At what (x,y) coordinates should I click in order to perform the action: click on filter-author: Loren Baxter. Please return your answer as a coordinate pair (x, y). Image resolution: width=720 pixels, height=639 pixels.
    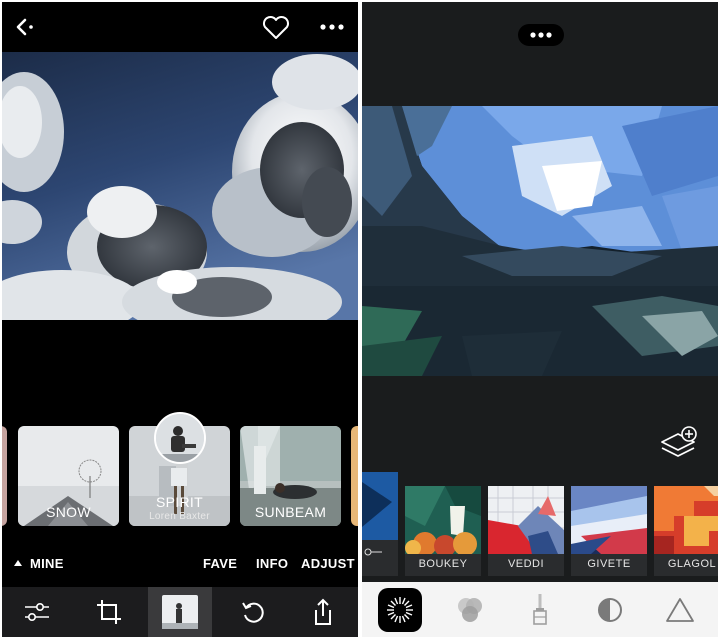
    Looking at the image, I should click on (179, 516).